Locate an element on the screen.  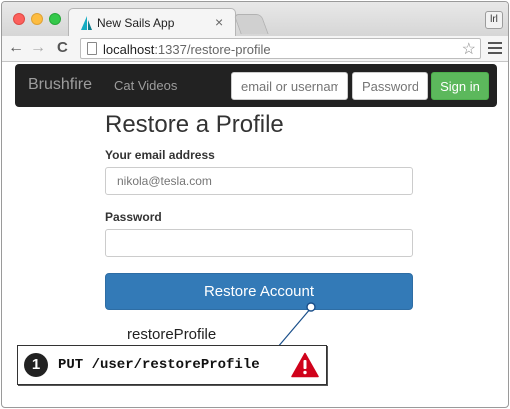
browser-toolbar: ← → C localhost:1337/restore-profile ☆ is located at coordinates (255, 49).